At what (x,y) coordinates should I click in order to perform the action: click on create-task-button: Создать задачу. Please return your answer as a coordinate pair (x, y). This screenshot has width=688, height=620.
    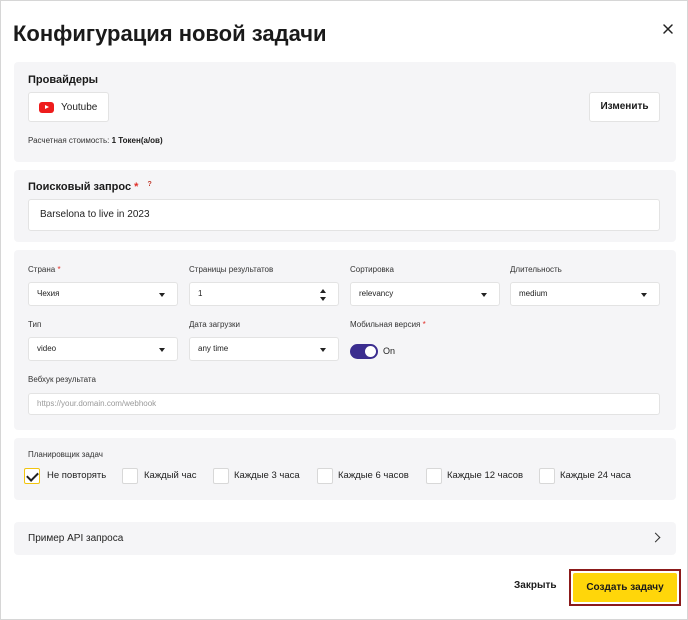
    Looking at the image, I should click on (625, 587).